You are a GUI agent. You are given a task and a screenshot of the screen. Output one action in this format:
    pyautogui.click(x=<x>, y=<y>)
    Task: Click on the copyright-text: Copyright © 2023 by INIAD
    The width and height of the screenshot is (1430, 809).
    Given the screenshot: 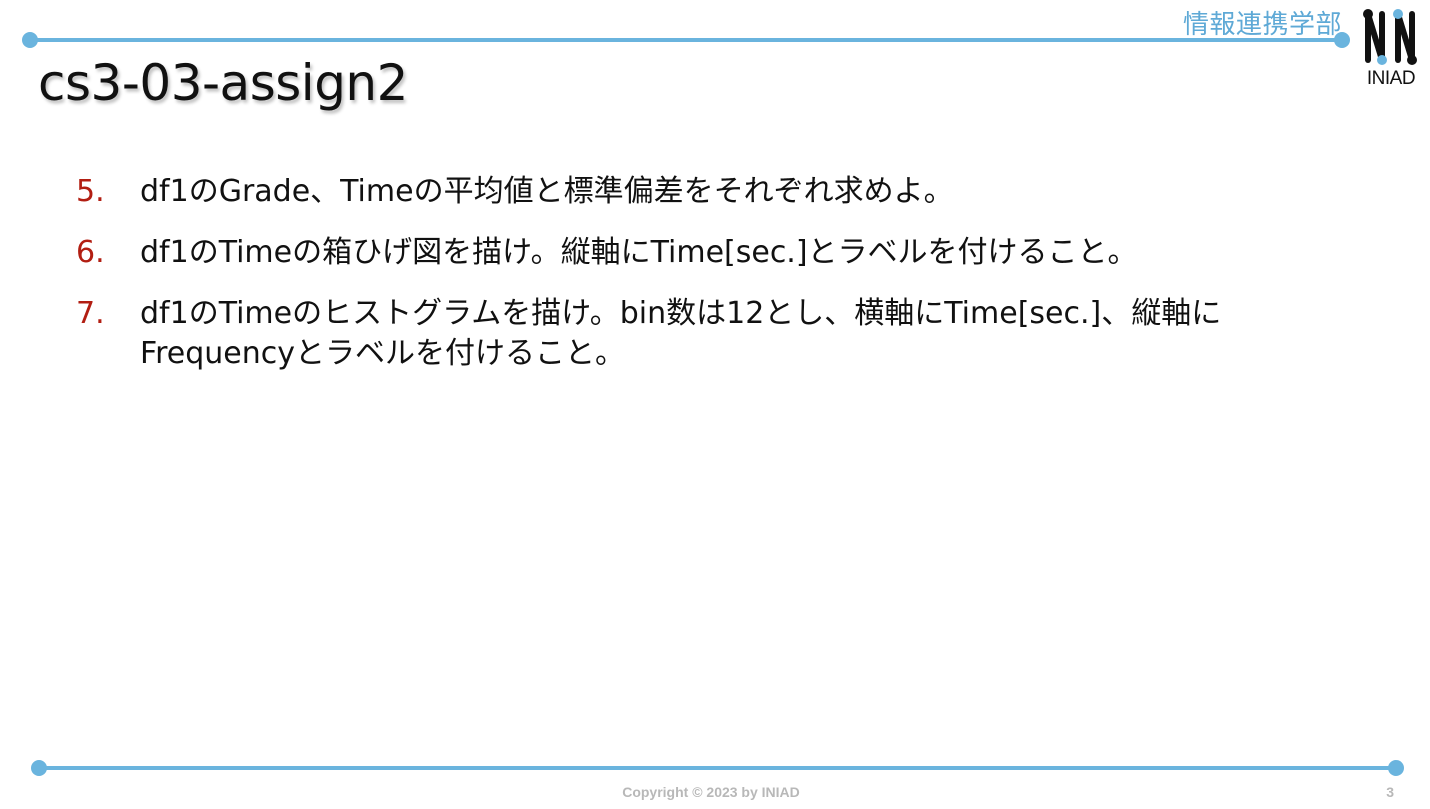 What is the action you would take?
    pyautogui.click(x=711, y=792)
    